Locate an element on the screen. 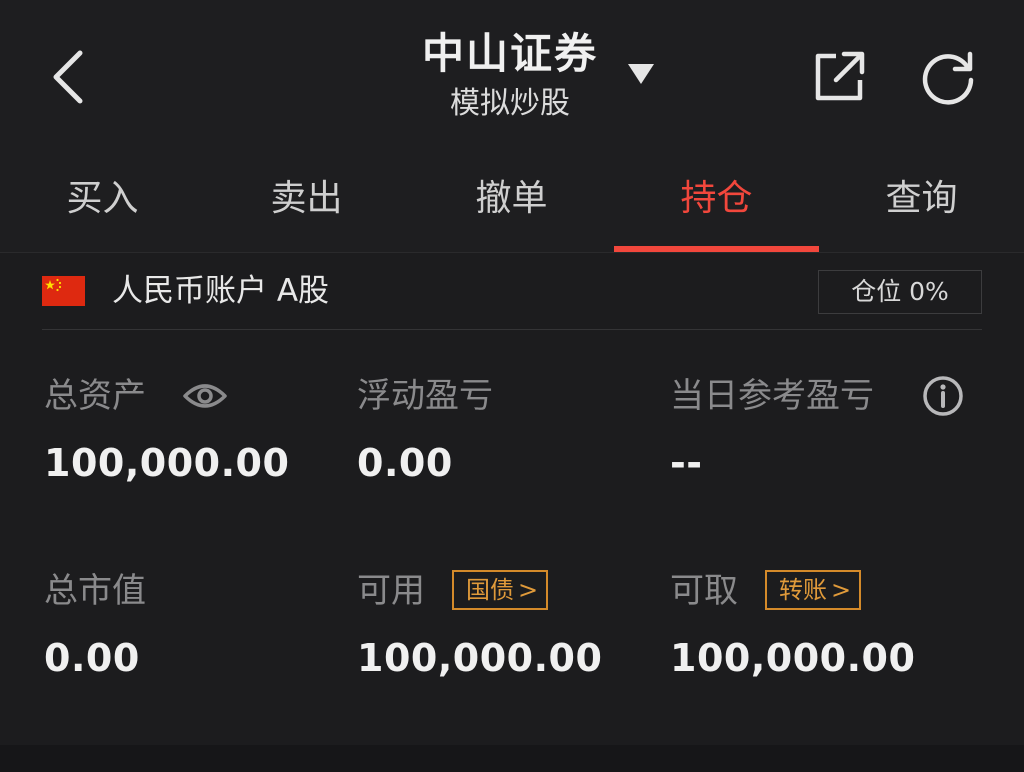  trade-tabs: 买入 卖出 撤单 持仓 查询 is located at coordinates (512, 199).